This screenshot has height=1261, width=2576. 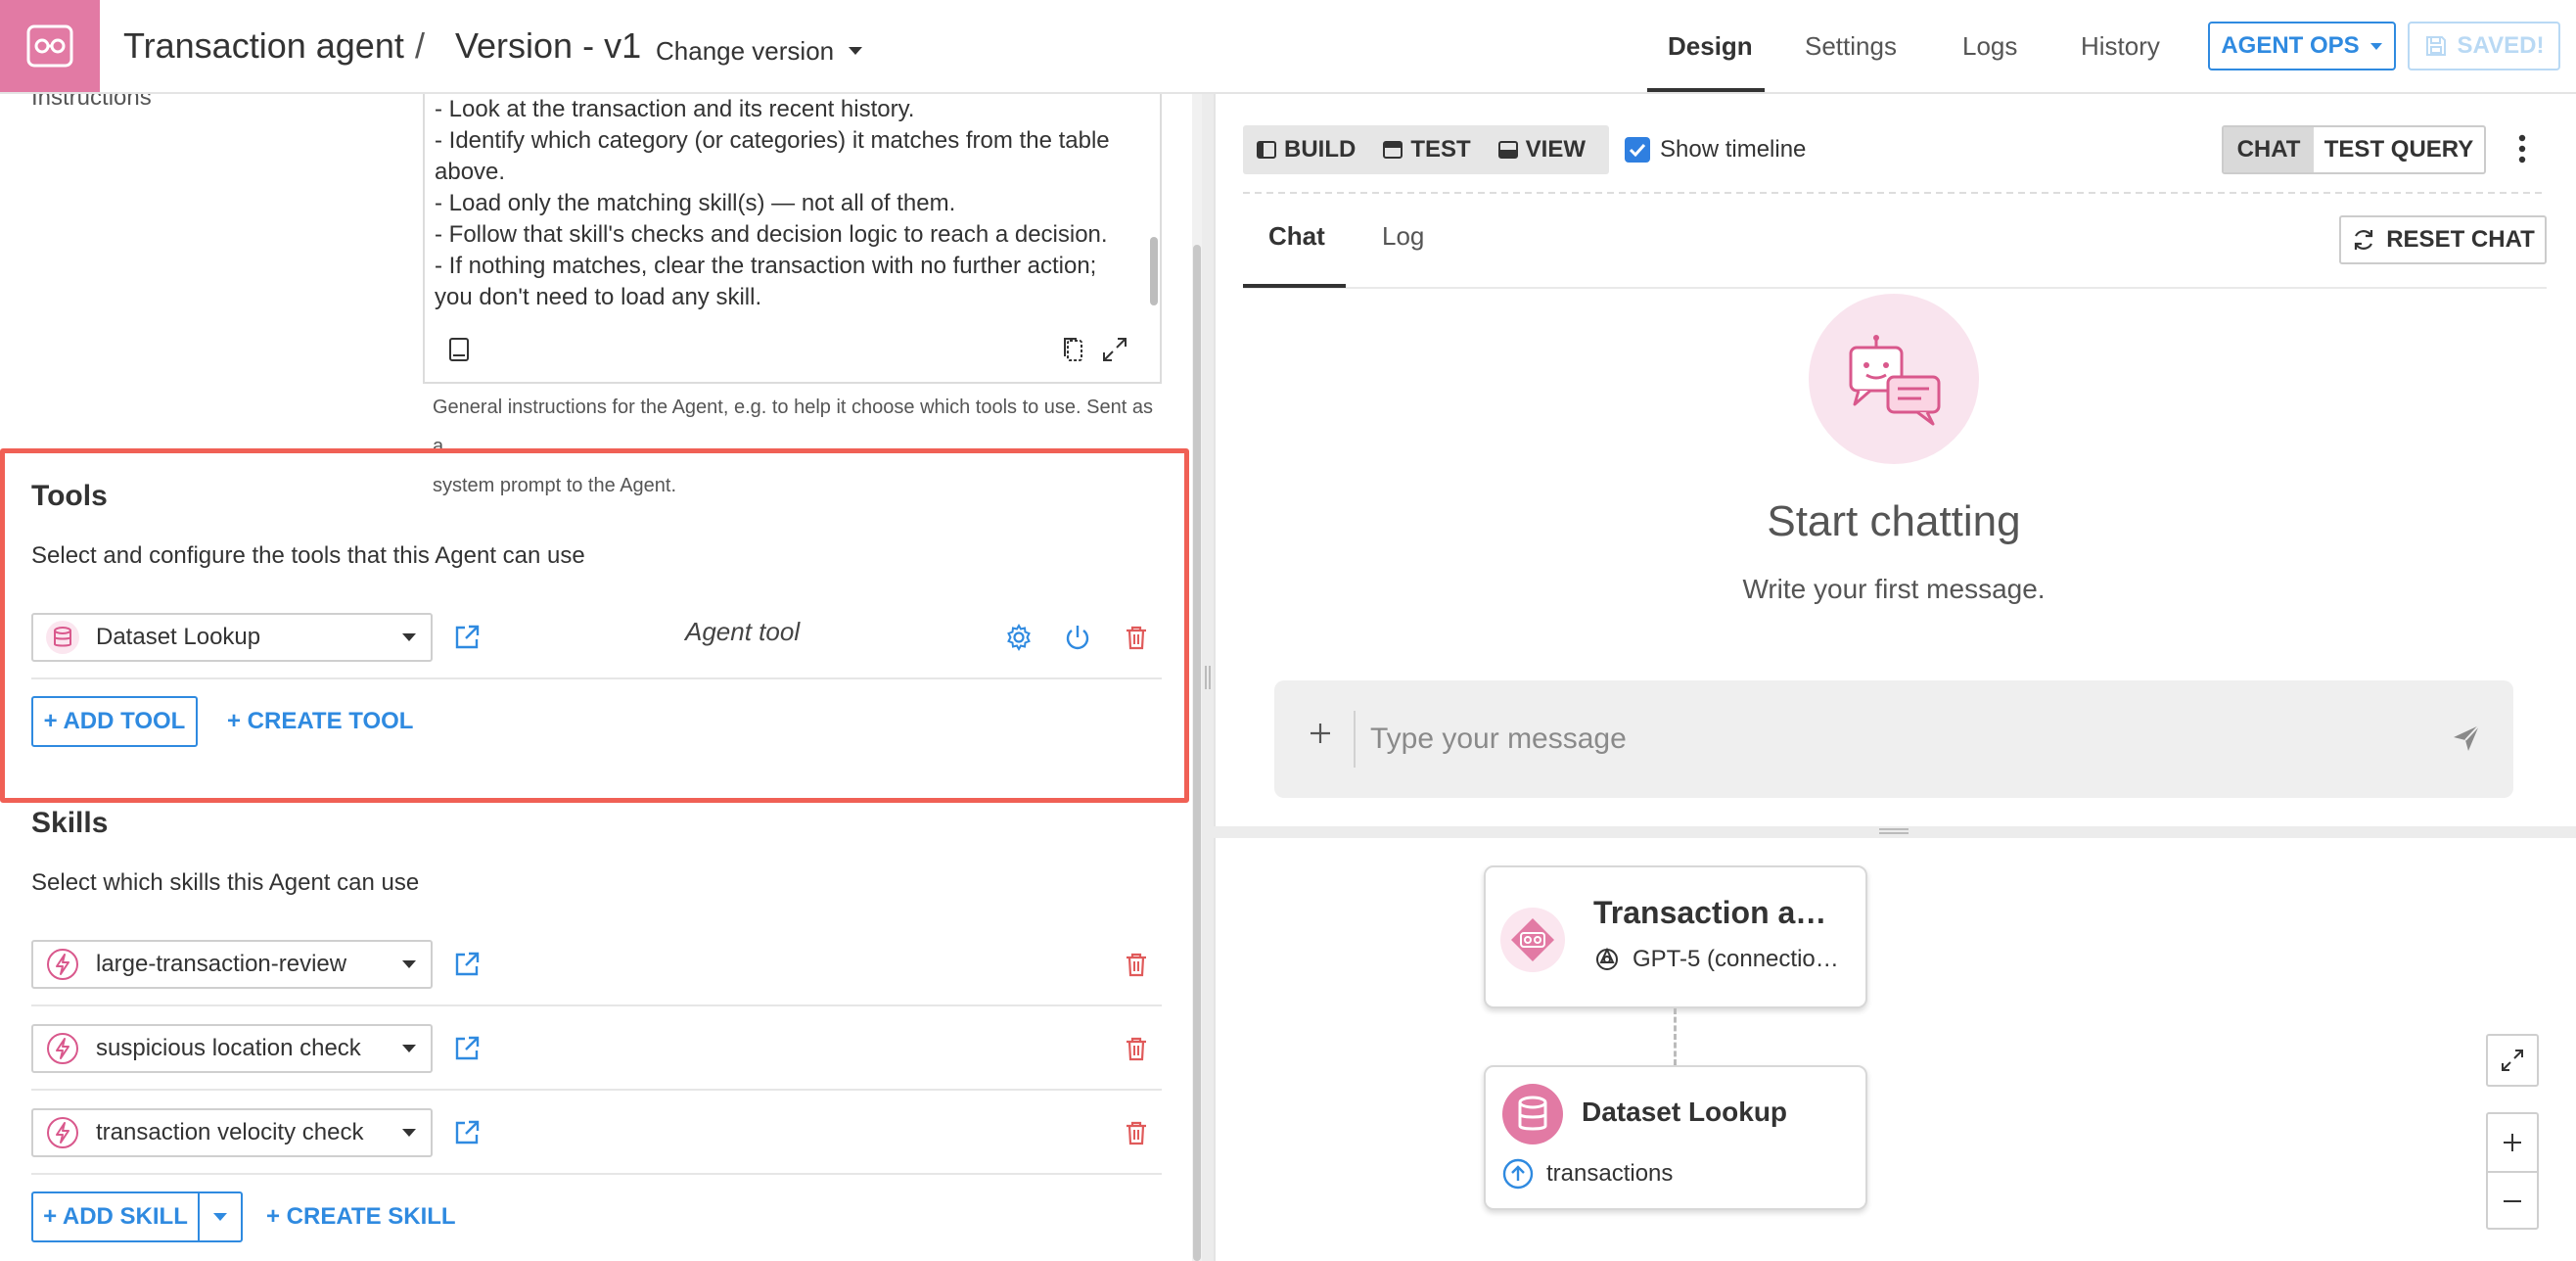 I want to click on skill-select-large-transaction-review: large-transaction-review, so click(x=232, y=964).